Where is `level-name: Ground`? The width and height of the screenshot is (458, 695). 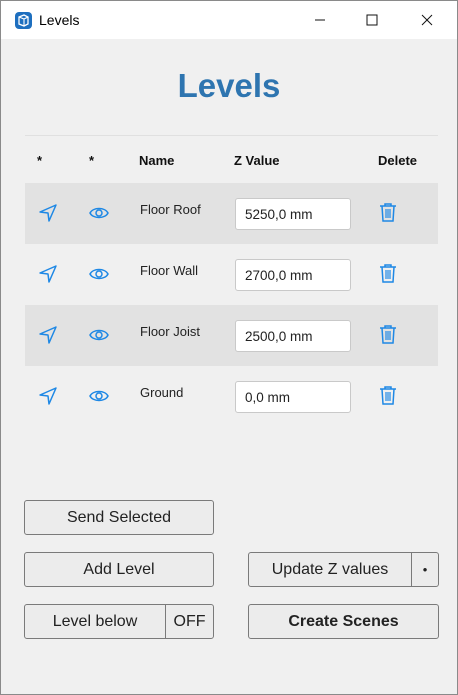 level-name: Ground is located at coordinates (162, 392).